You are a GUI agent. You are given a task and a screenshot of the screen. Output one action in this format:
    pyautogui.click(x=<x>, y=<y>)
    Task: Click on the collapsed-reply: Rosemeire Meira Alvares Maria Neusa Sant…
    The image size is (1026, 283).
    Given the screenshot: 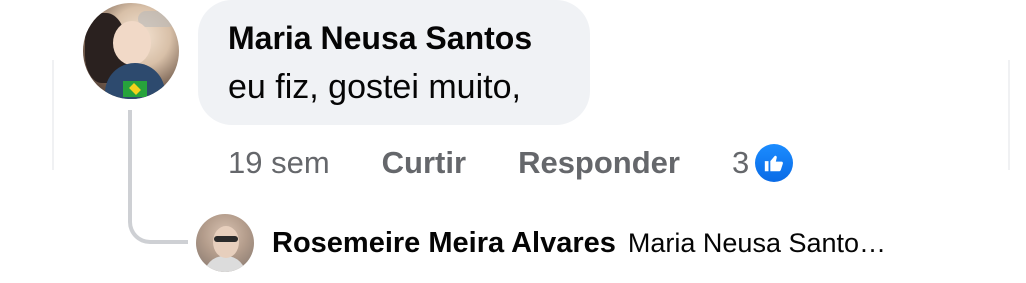 What is the action you would take?
    pyautogui.click(x=541, y=243)
    